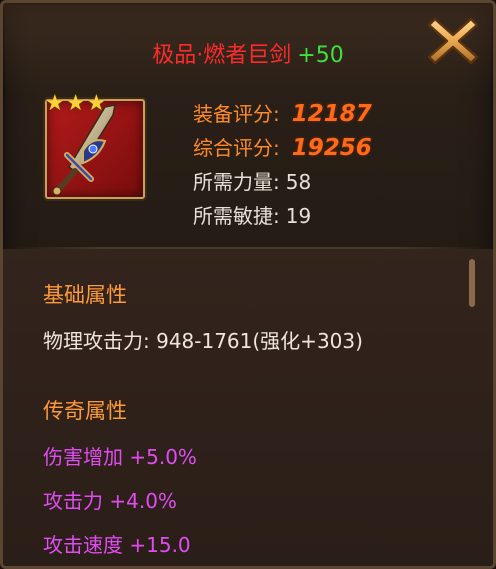 This screenshot has height=569, width=496. I want to click on total-score-label: 综合评分:, so click(236, 148).